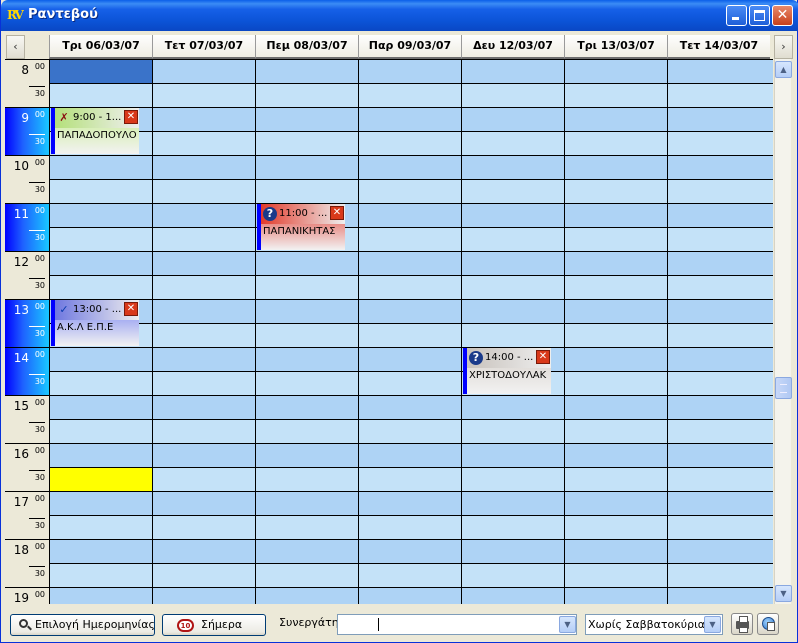 The height and width of the screenshot is (643, 798). I want to click on export-button, so click(768, 624).